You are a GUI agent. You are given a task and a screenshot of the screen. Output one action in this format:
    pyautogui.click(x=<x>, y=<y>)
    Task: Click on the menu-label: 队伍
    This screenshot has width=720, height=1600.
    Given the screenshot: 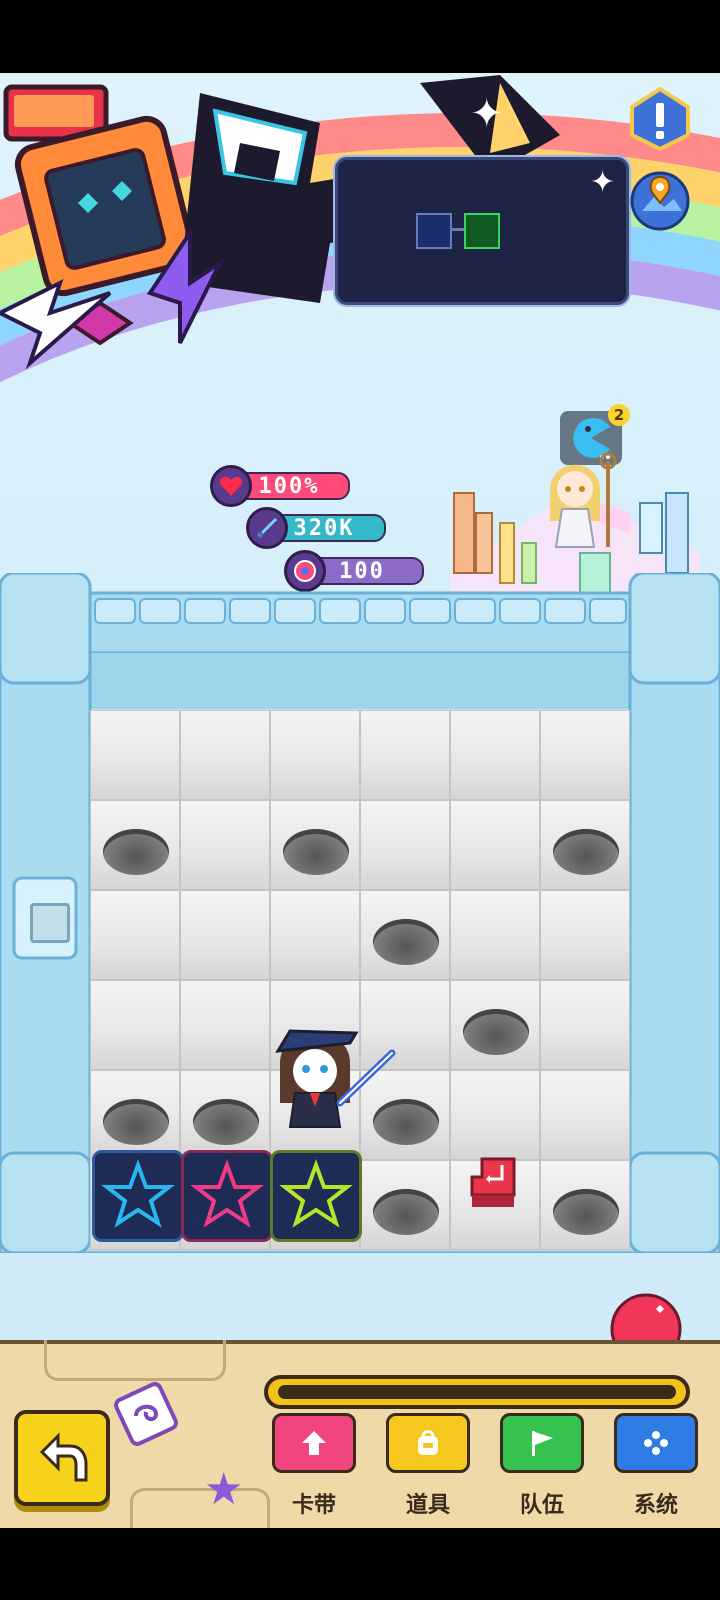 What is the action you would take?
    pyautogui.click(x=541, y=1505)
    